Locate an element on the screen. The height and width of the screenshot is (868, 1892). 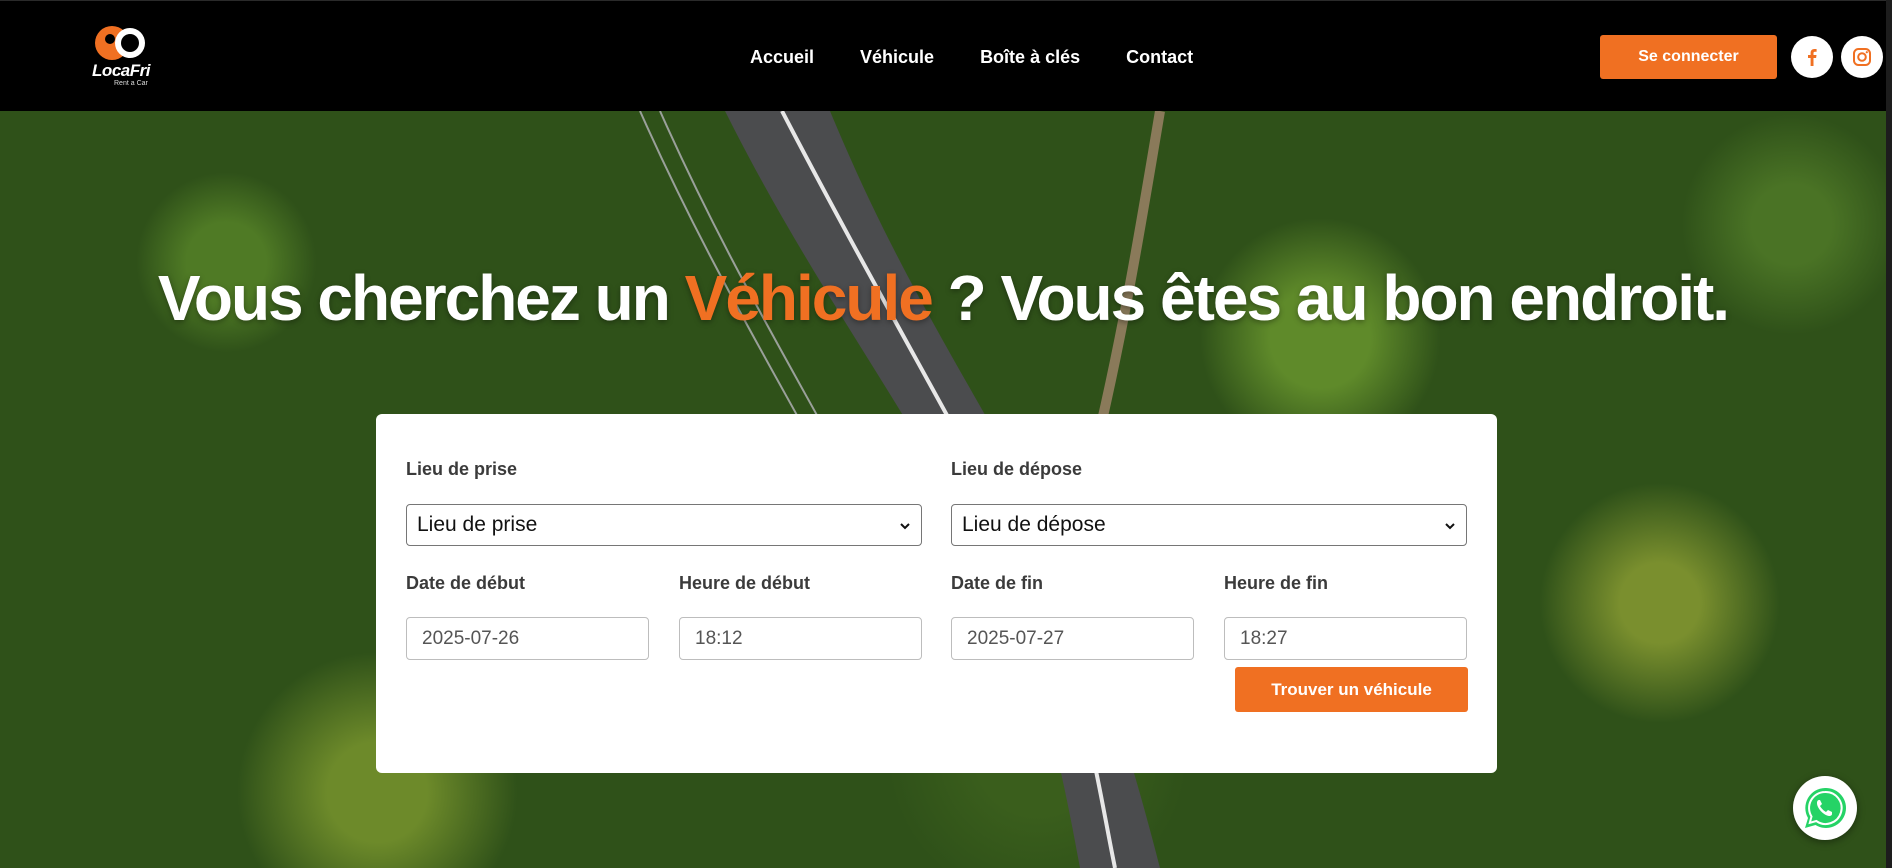
dropoff-select: Lieu de dépose is located at coordinates (1209, 525).